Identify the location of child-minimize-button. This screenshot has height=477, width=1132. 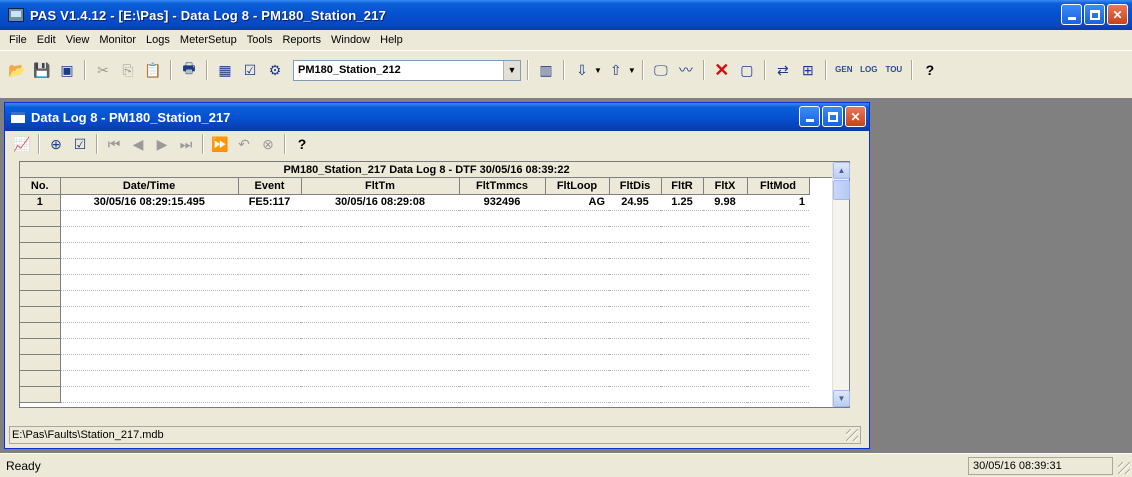
(809, 116).